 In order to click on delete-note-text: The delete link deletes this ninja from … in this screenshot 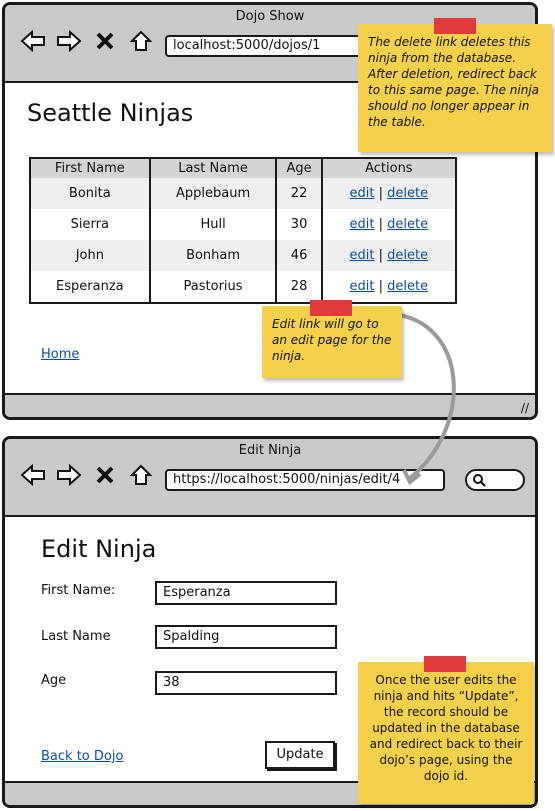, I will do `click(454, 82)`.